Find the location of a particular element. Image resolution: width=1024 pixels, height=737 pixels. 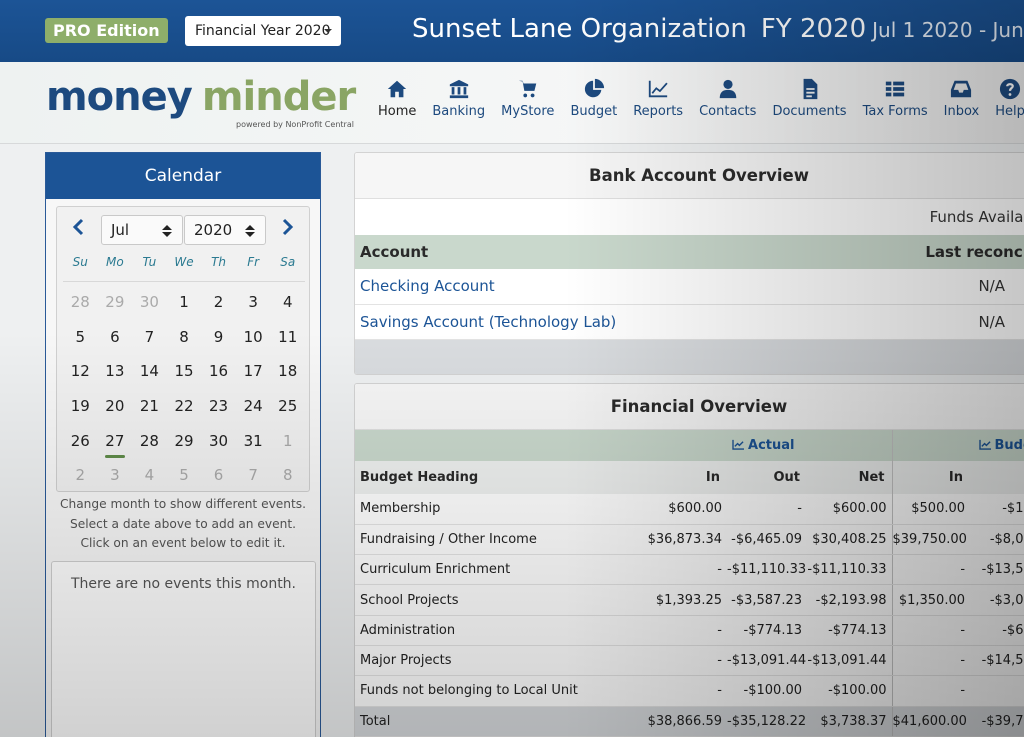

nav-mystore: MyStore is located at coordinates (527, 98).